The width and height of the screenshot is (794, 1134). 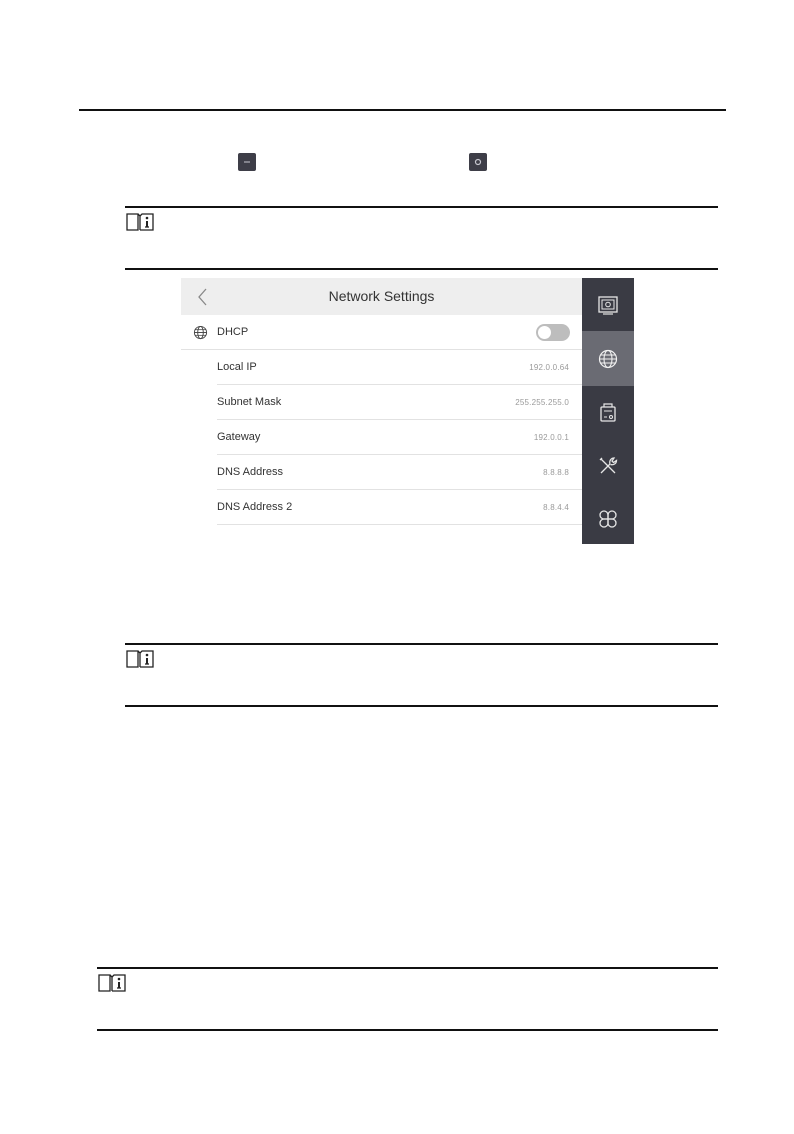 I want to click on local-ip-row: Local IP 192.0.0.64, so click(x=381, y=367).